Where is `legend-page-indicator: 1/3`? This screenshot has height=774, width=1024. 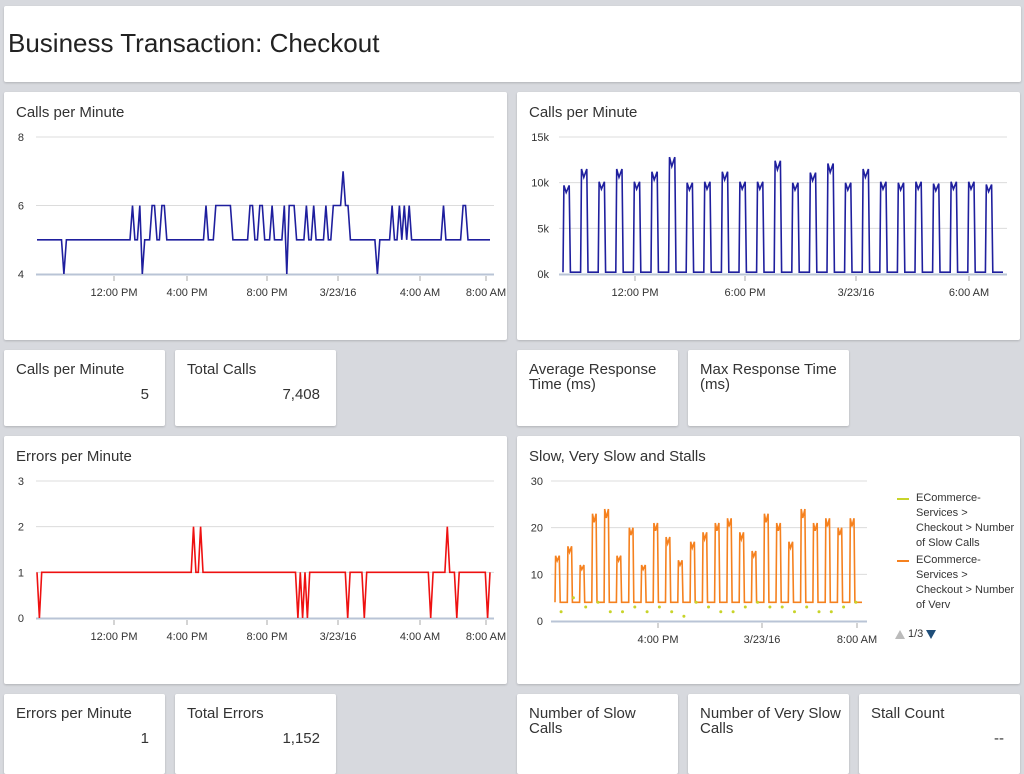
legend-page-indicator: 1/3 is located at coordinates (916, 634).